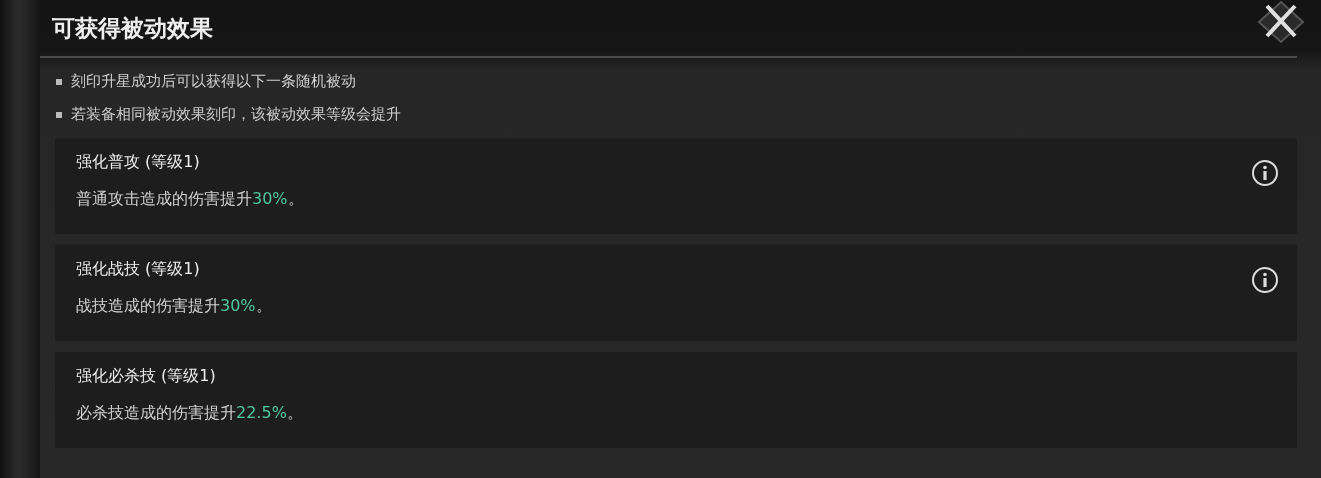 The height and width of the screenshot is (478, 1321). Describe the element at coordinates (138, 269) in the screenshot. I see `effect-name: 强化战技 (等级1)` at that location.